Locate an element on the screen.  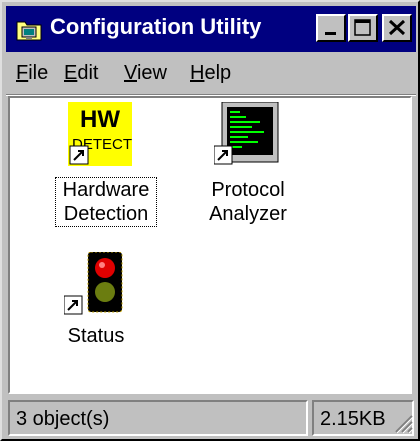
status-bar: 3 object(s) 2.15KB is located at coordinates (211, 418).